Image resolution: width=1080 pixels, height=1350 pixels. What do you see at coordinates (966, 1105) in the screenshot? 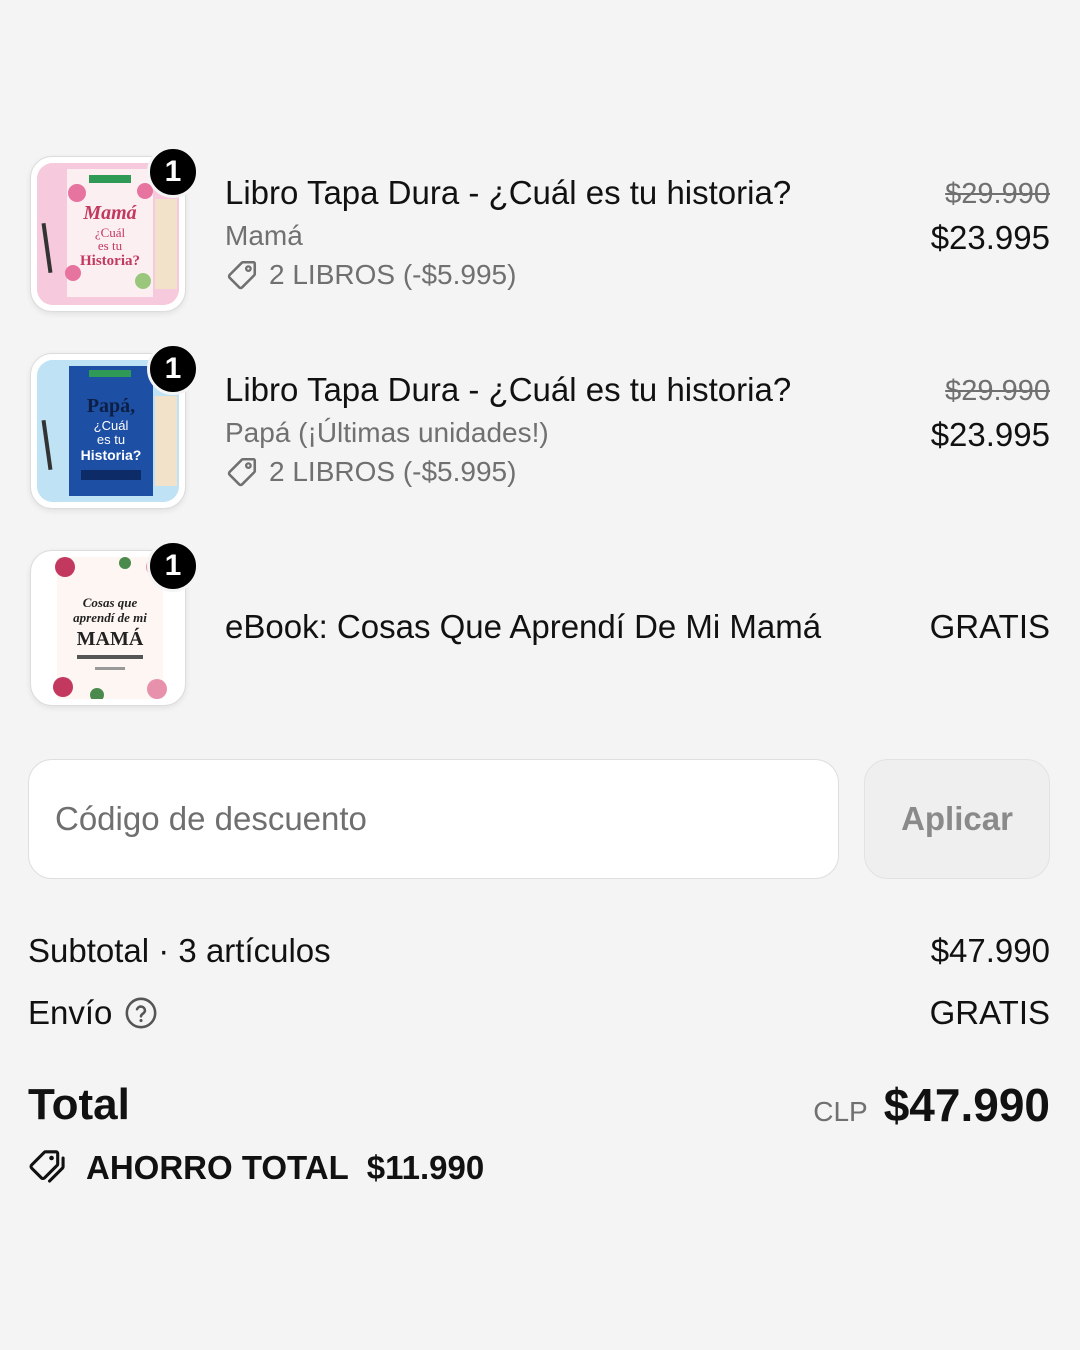
I see `total-amount: $47.990` at bounding box center [966, 1105].